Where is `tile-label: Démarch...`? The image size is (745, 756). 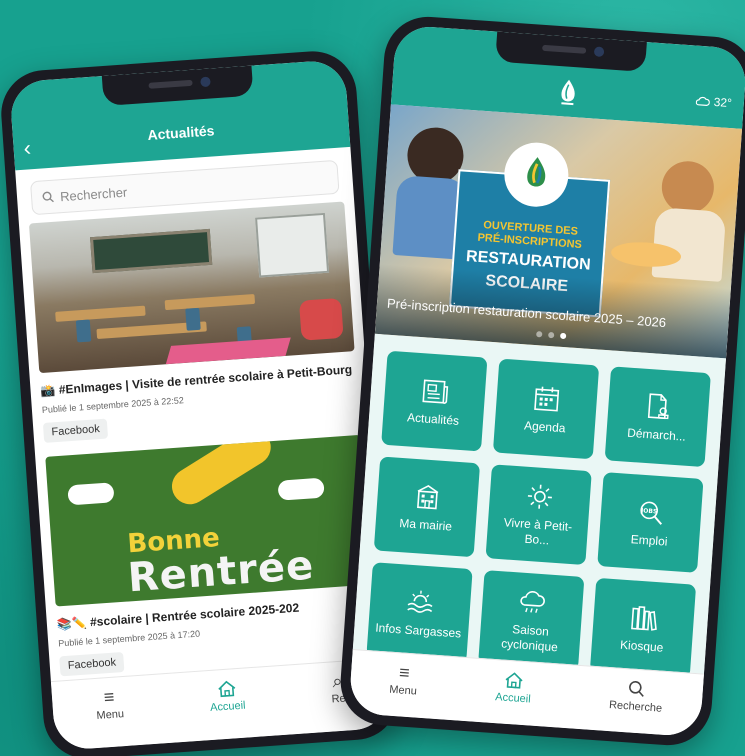 tile-label: Démarch... is located at coordinates (656, 434).